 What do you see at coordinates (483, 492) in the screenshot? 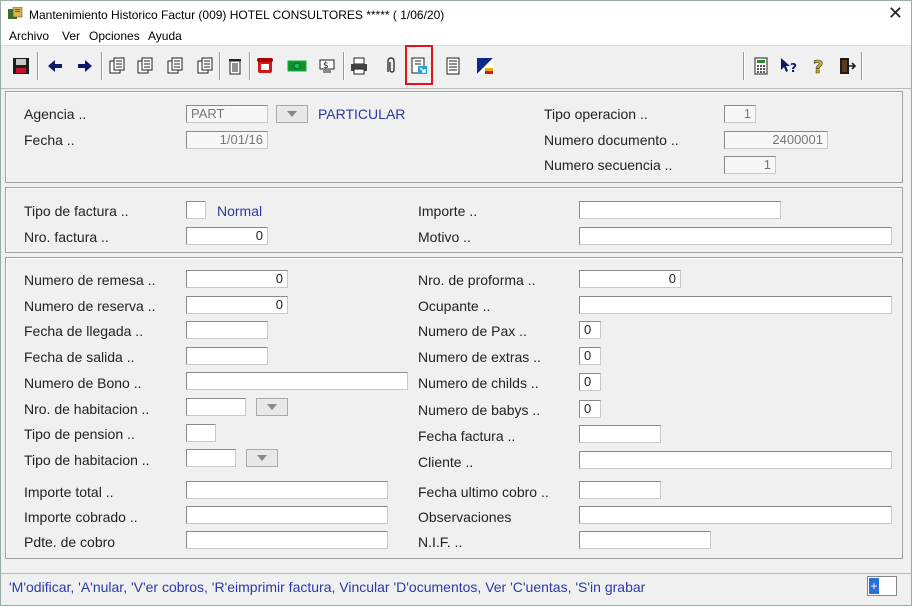
I see `fecha-ultimo-cobro-label: Fecha ultimo cobro ..` at bounding box center [483, 492].